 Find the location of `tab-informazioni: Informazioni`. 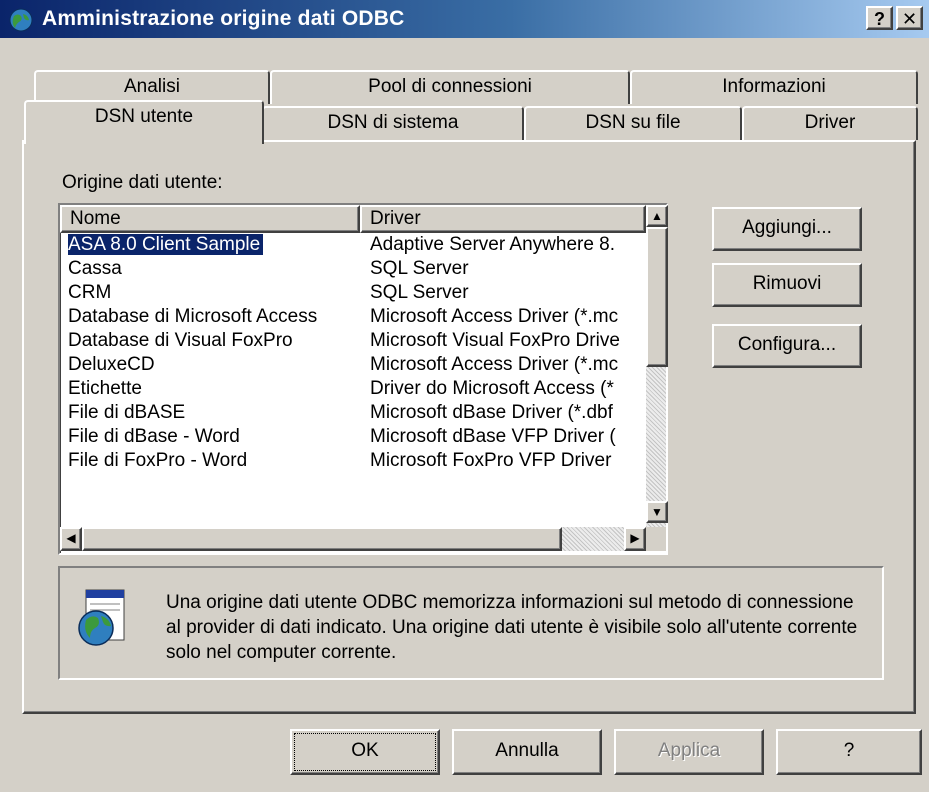

tab-informazioni: Informazioni is located at coordinates (774, 87).